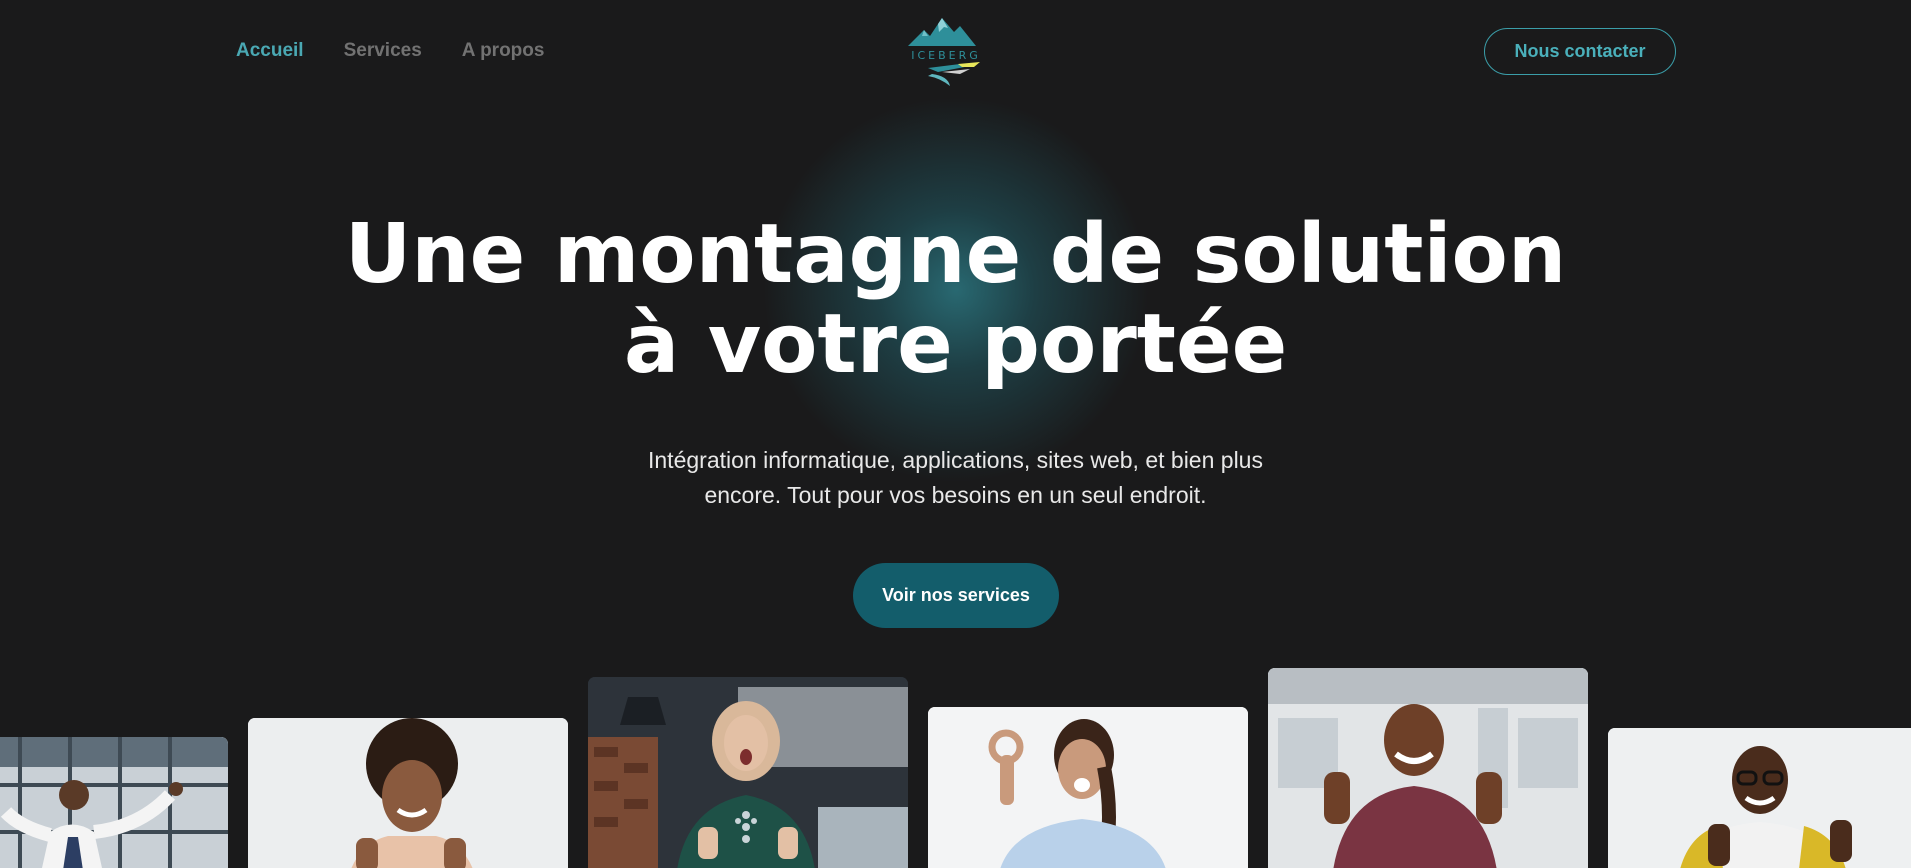  I want to click on see-services-button: Voir nos services, so click(956, 595).